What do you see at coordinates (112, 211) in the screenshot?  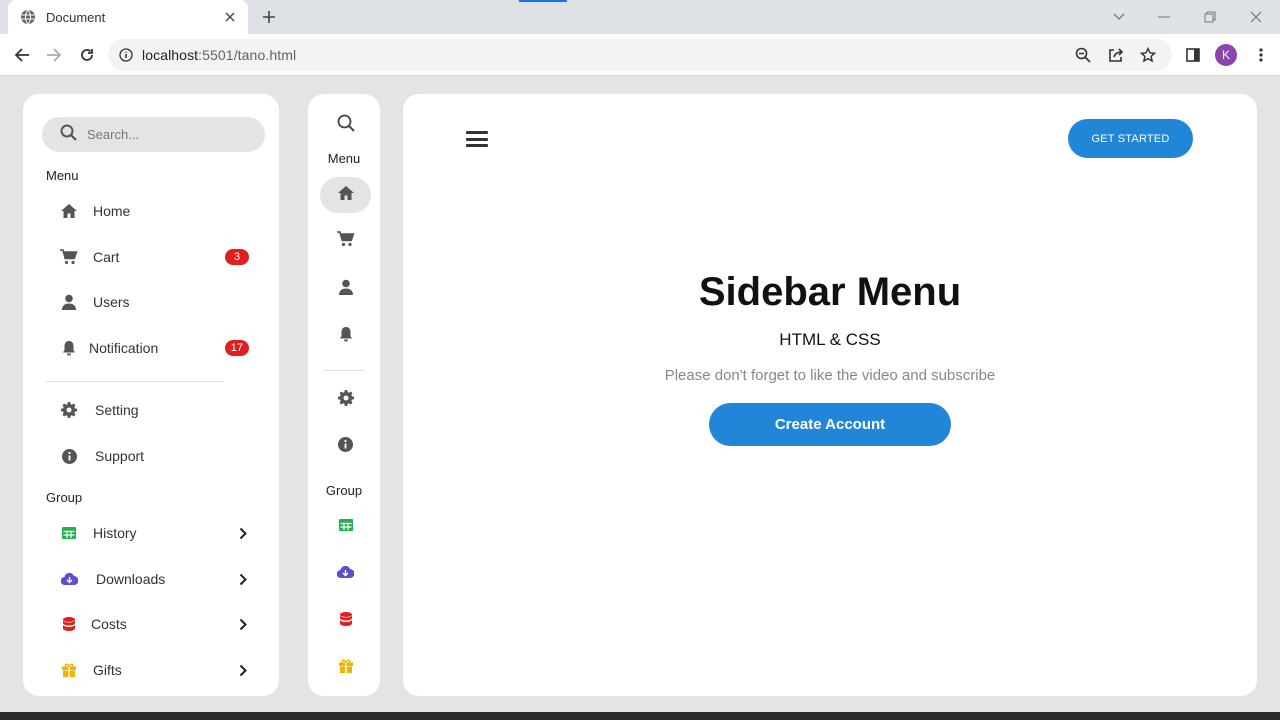 I see `sidebar-item-label: Home` at bounding box center [112, 211].